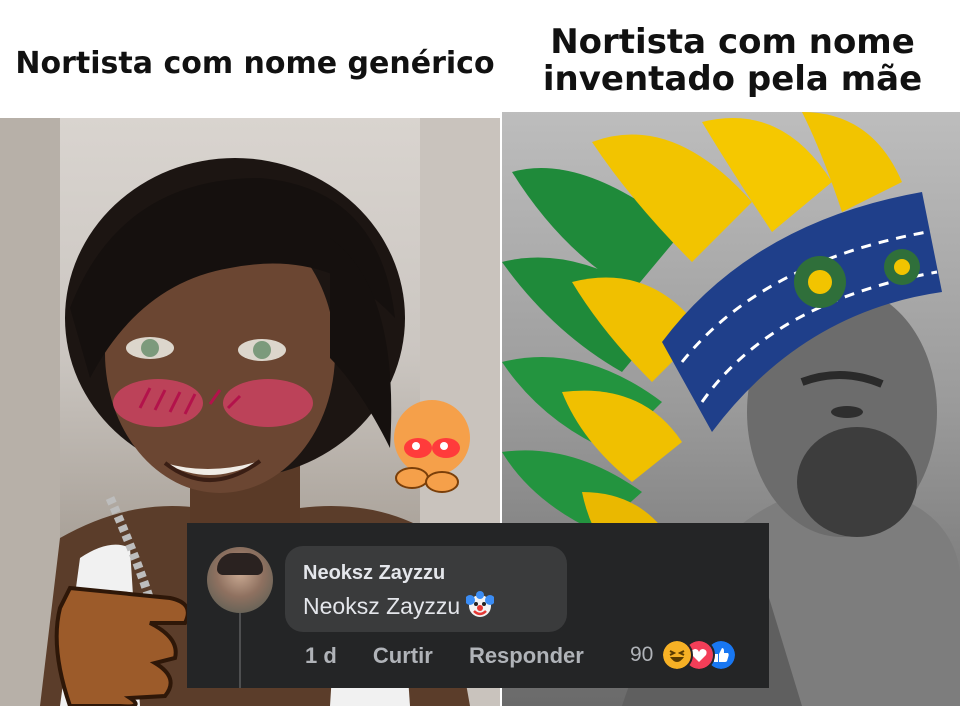 The height and width of the screenshot is (706, 960). Describe the element at coordinates (459, 656) in the screenshot. I see `comment-actions: 1 d Curtir Responder` at that location.